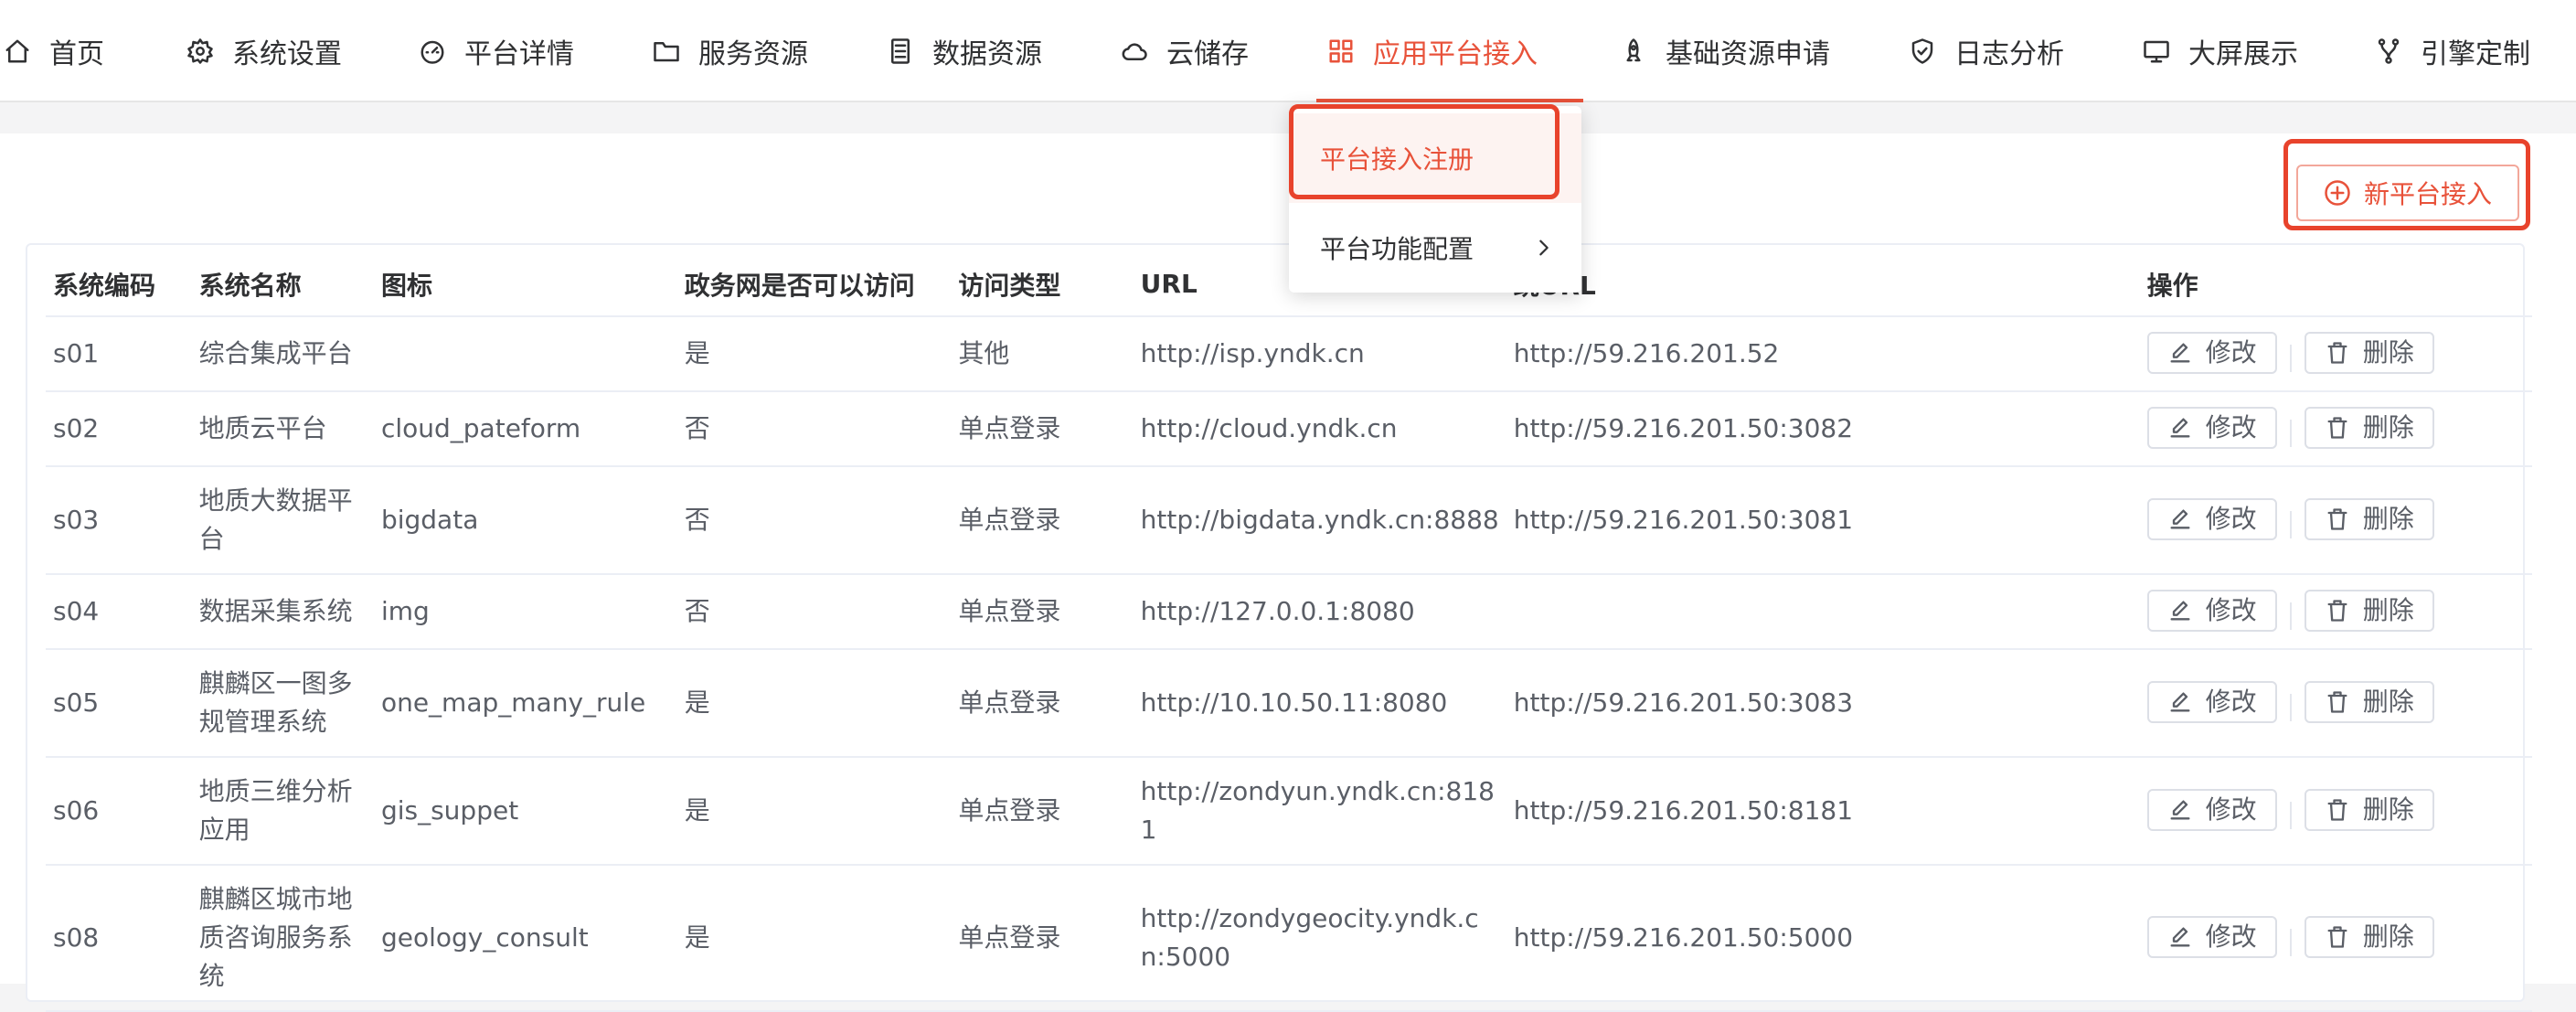 The height and width of the screenshot is (1012, 2576). Describe the element at coordinates (1823, 284) in the screenshot. I see `column-header: 跳URL` at that location.